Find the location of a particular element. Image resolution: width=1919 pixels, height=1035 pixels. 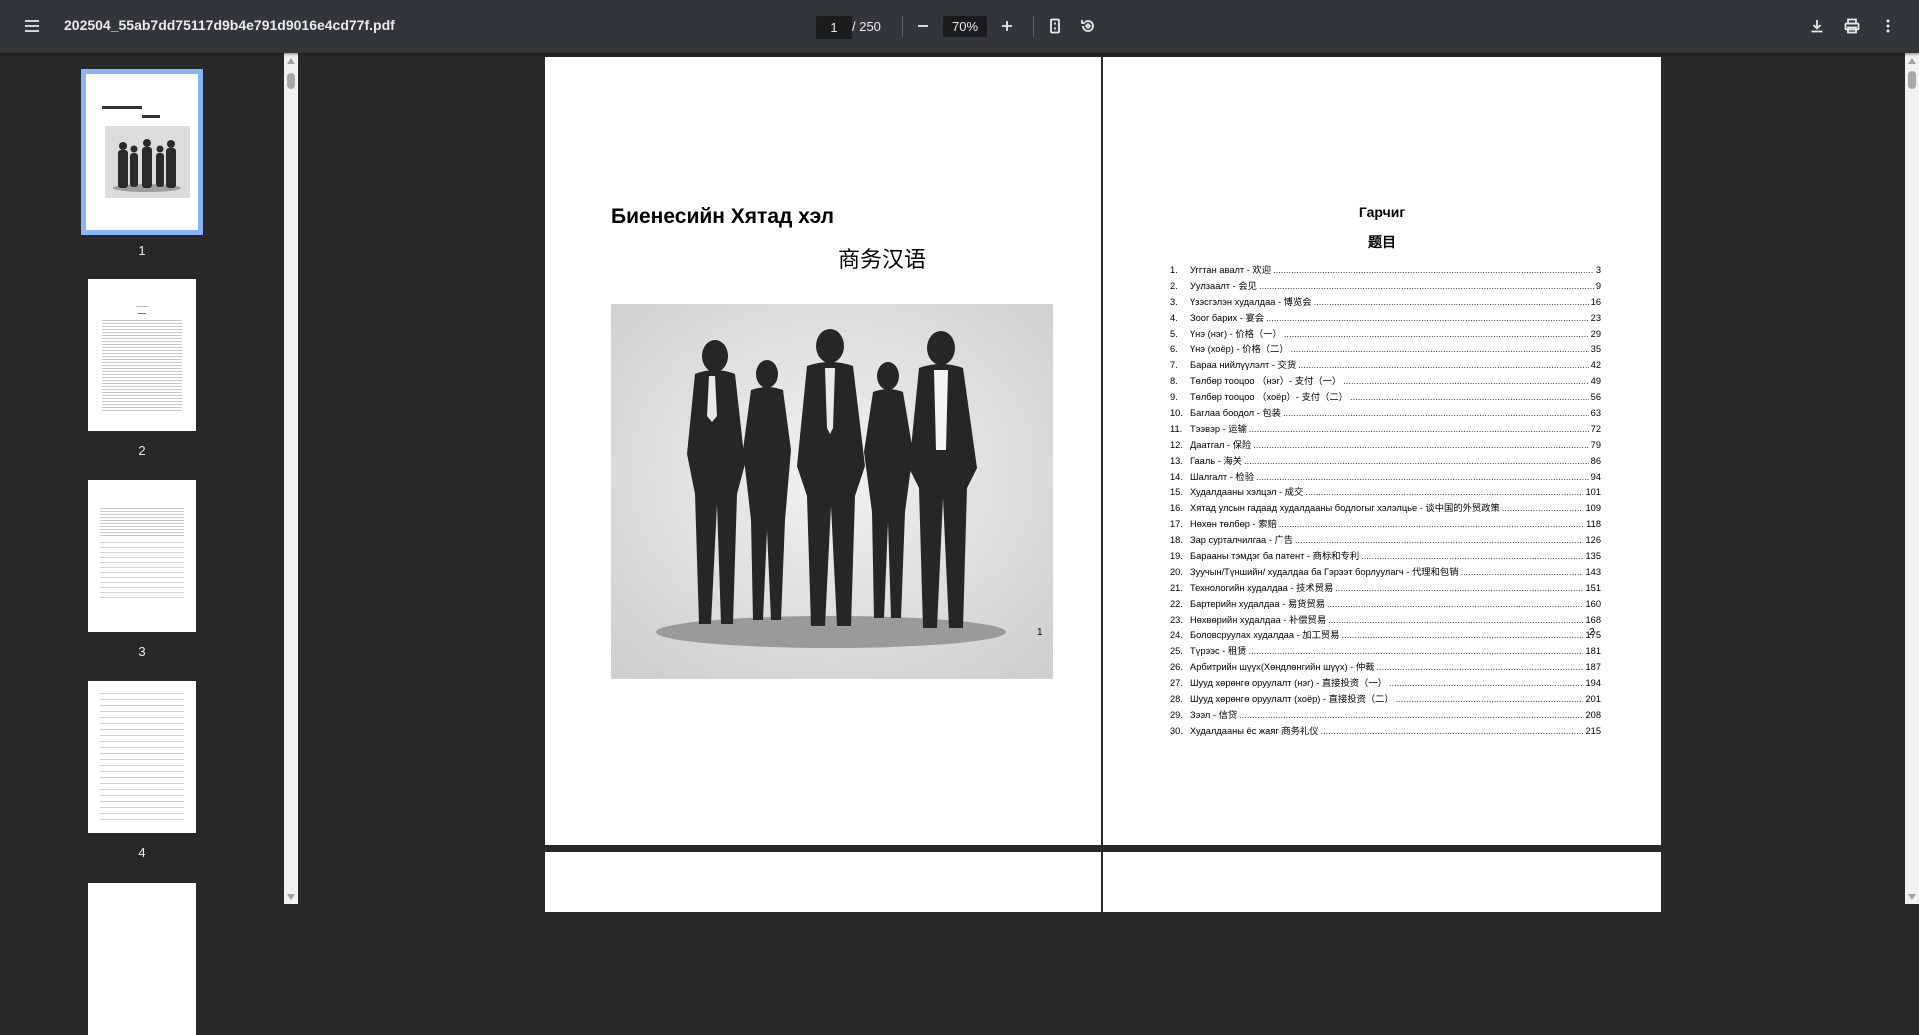

toc-entry: 6. Үнэ (хоёр) - 价格（二） 35 is located at coordinates (1385, 349).